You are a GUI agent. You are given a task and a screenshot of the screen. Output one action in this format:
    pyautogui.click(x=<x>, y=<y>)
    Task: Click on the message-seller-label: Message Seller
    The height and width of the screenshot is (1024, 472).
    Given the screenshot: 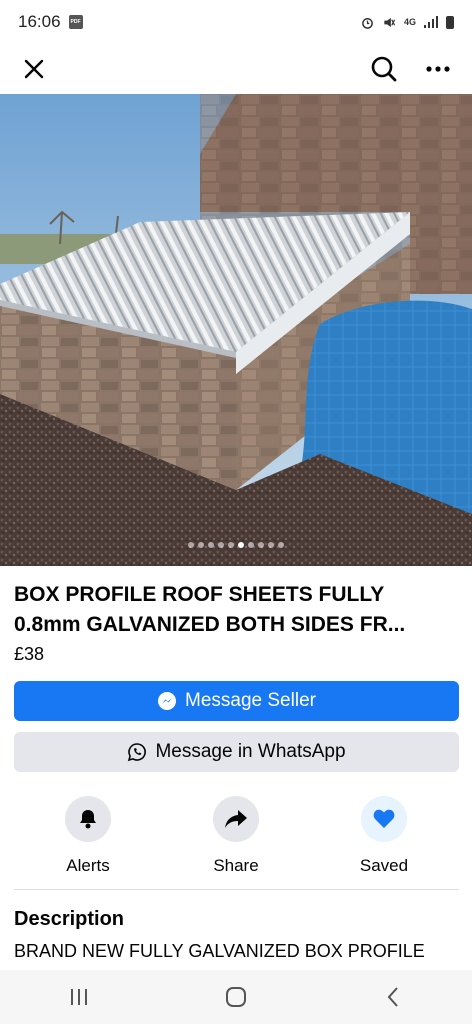 What is the action you would take?
    pyautogui.click(x=250, y=700)
    